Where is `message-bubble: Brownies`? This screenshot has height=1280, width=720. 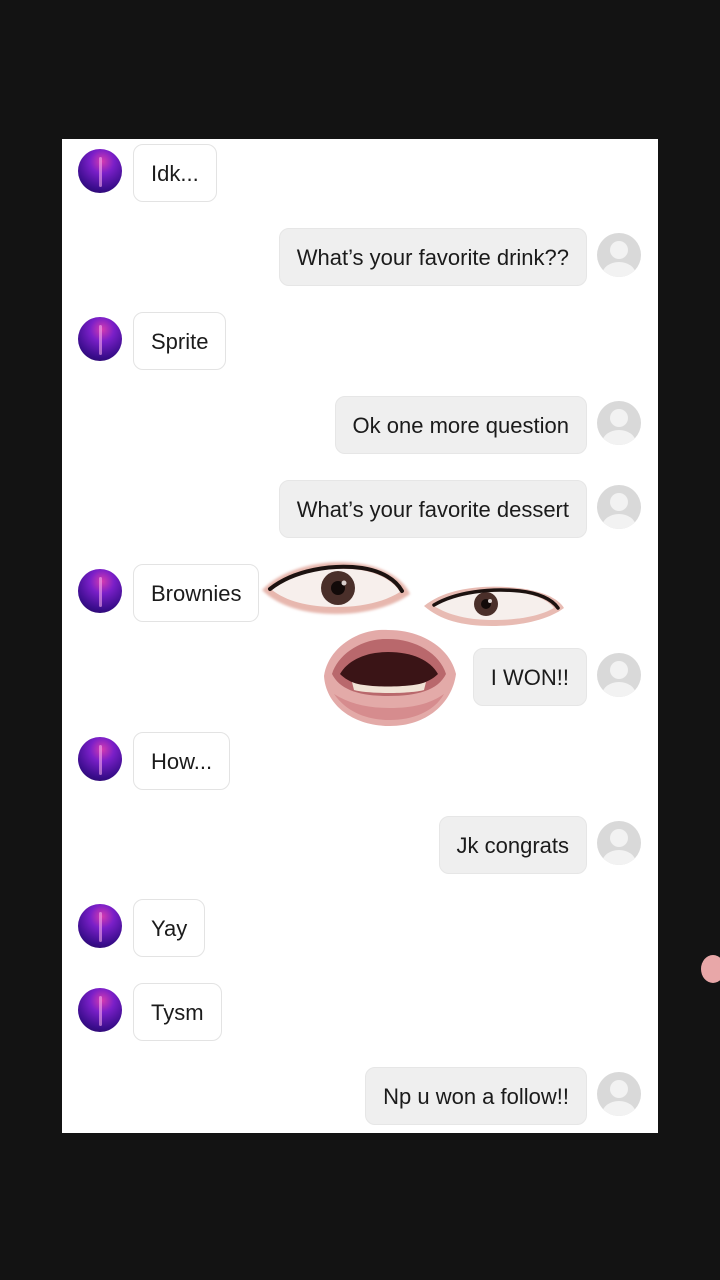
message-bubble: Brownies is located at coordinates (196, 593).